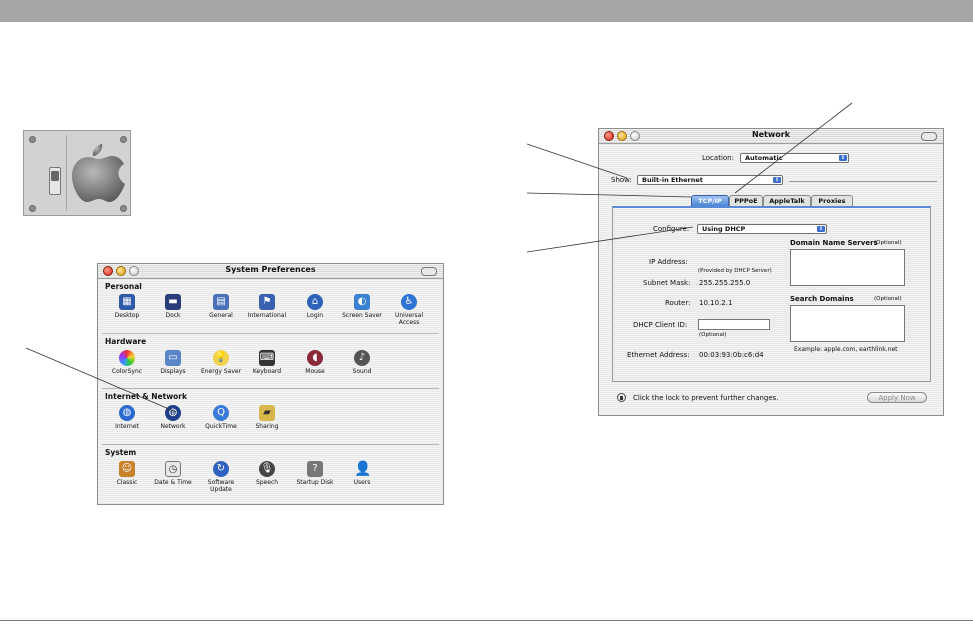 This screenshot has width=973, height=624. What do you see at coordinates (610, 239) in the screenshot?
I see `callout-line-configure` at bounding box center [610, 239].